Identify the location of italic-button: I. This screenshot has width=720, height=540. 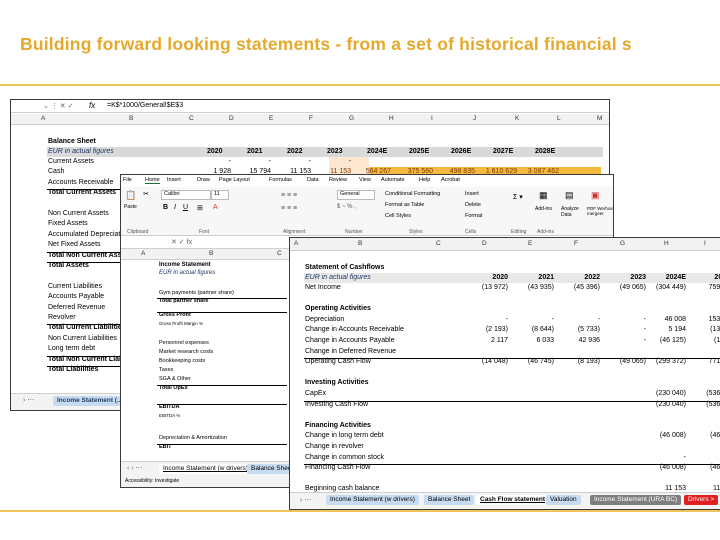
(175, 207).